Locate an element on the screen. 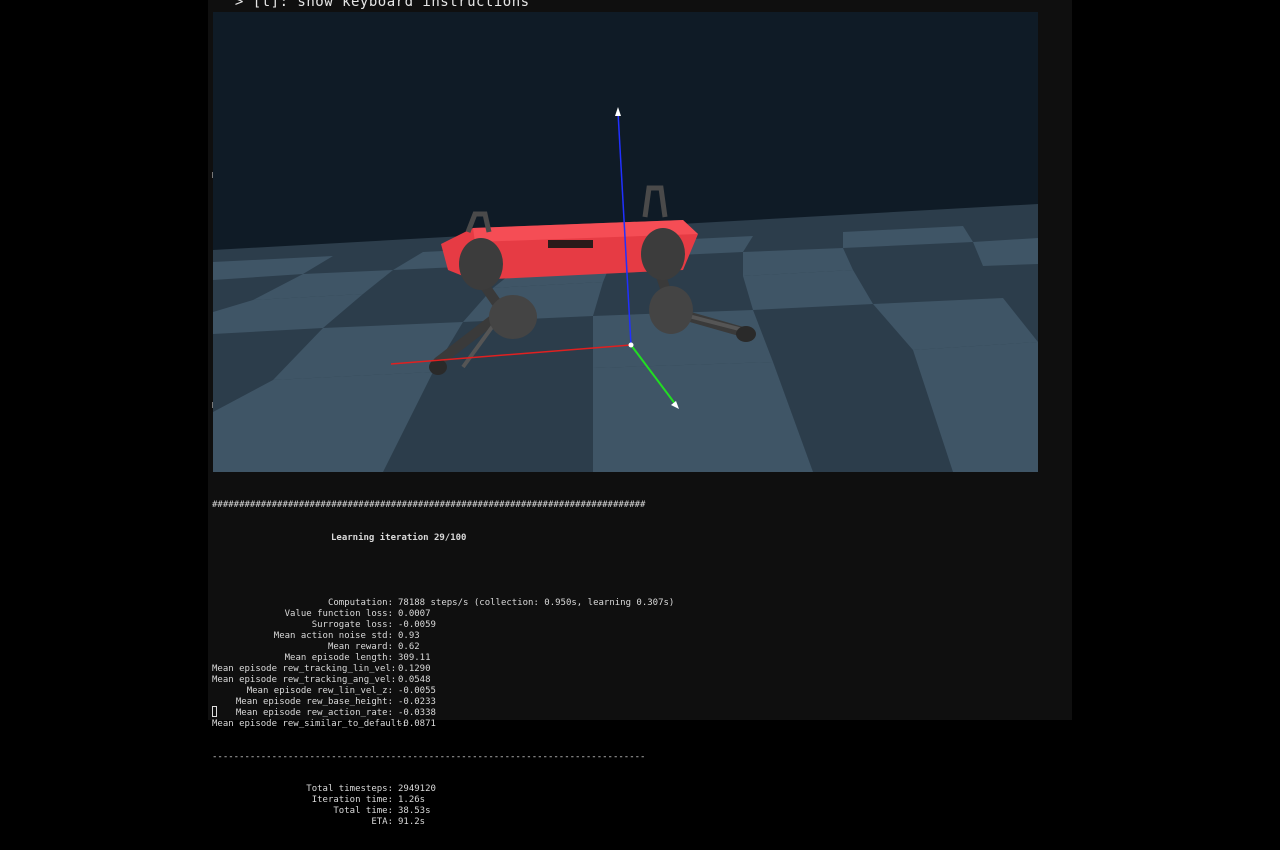 This screenshot has width=1280, height=850. stat-key: Surrogate loss: is located at coordinates (352, 625).